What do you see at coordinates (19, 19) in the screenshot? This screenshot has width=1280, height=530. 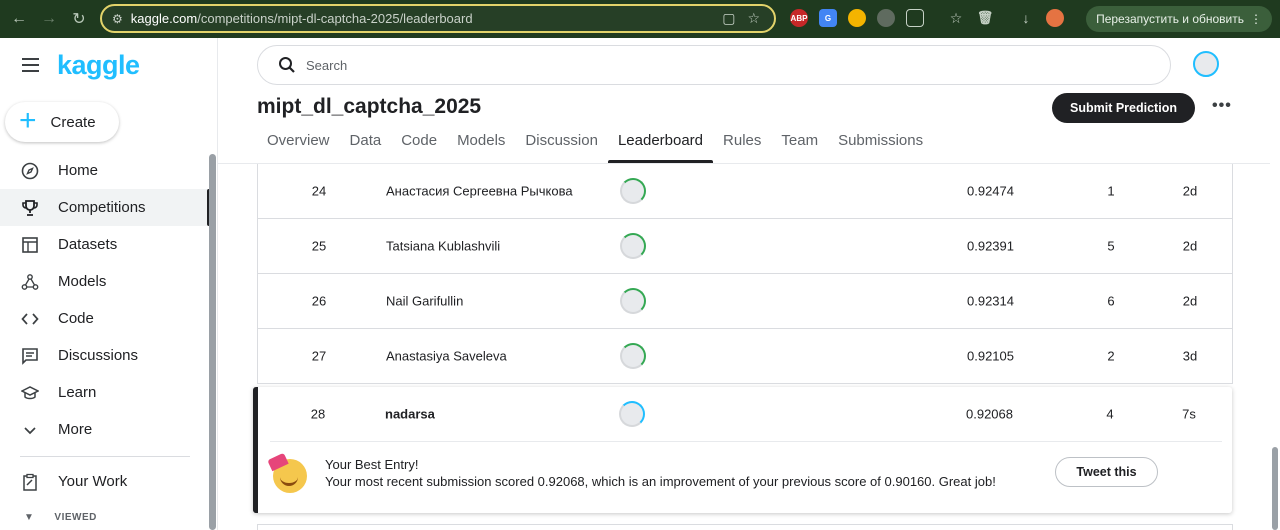 I see `back-icon: ←` at bounding box center [19, 19].